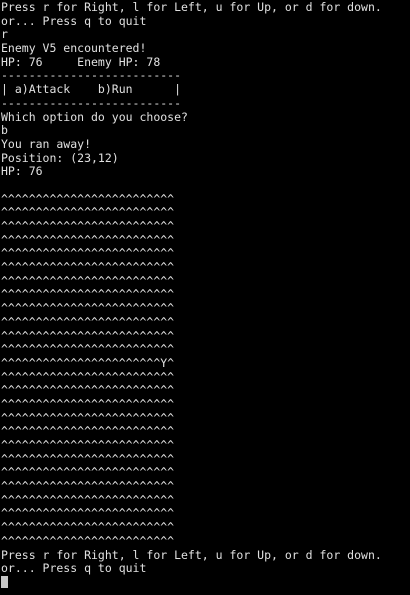 The image size is (410, 595). I want to click on terminal-line: You ran away!, so click(46, 143).